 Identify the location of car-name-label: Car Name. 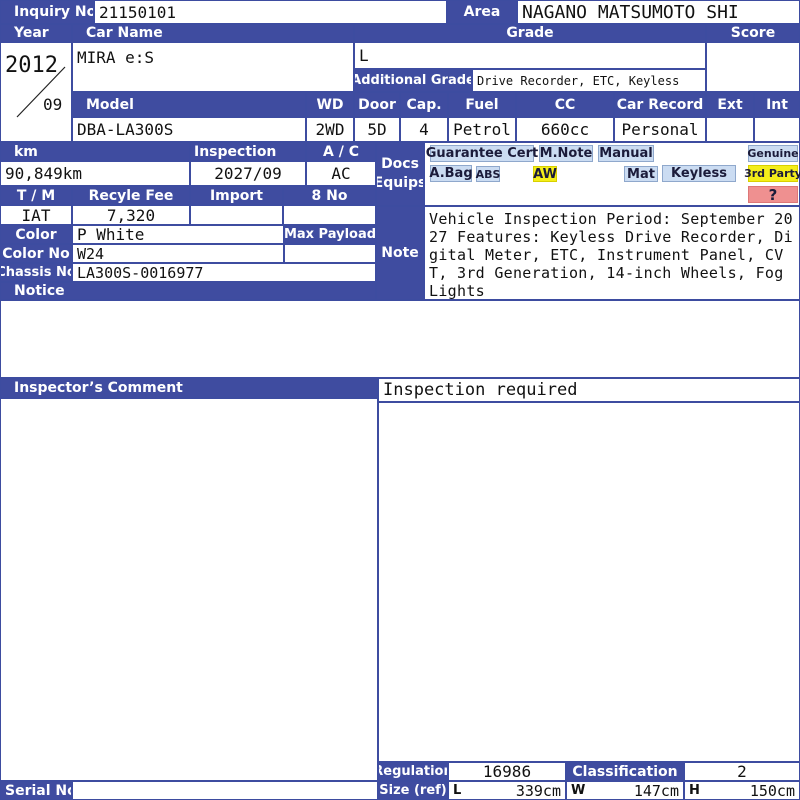
(213, 33).